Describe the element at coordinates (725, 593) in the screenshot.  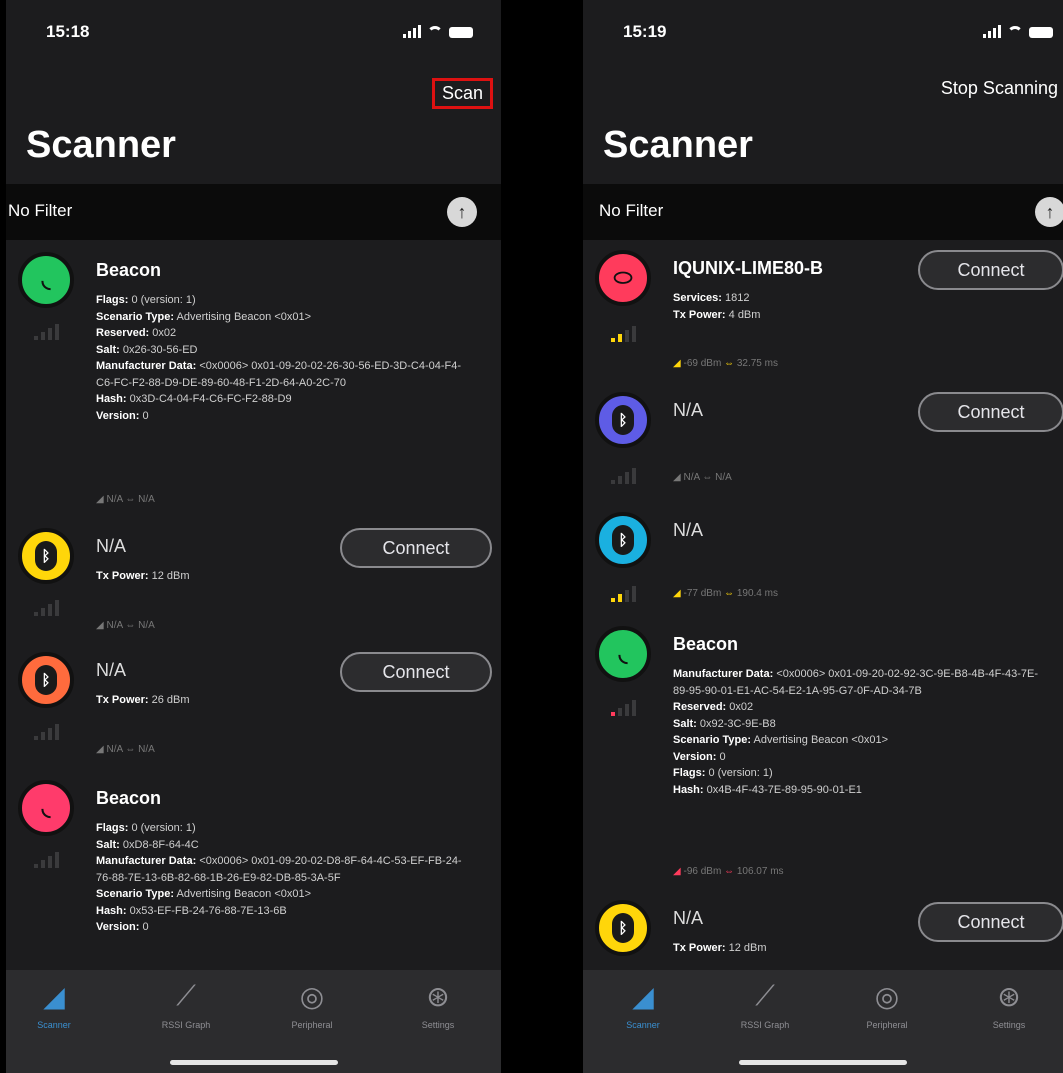
I see `rssi-interval: ◢ -77 dBm ⇔ 190.4 ms` at that location.